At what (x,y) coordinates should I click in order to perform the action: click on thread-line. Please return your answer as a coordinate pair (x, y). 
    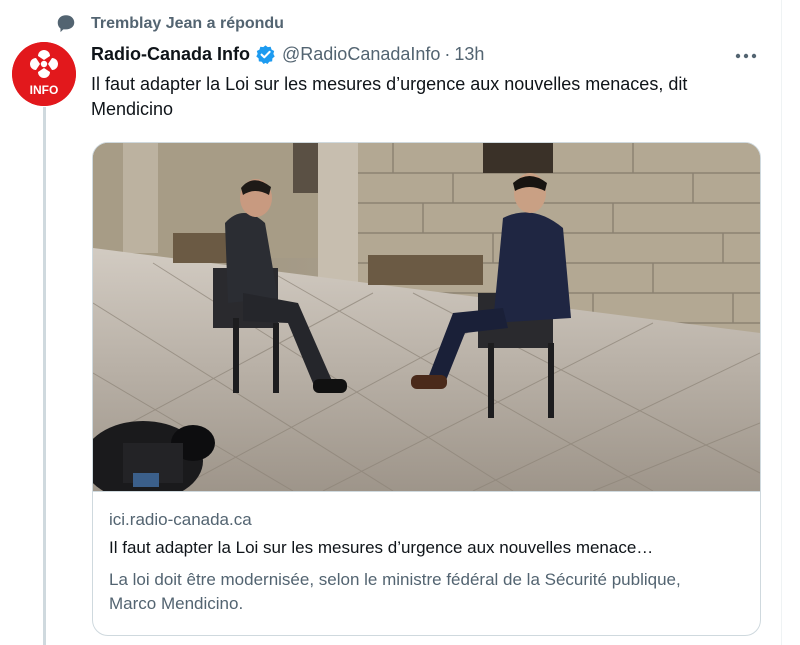
    Looking at the image, I should click on (44, 376).